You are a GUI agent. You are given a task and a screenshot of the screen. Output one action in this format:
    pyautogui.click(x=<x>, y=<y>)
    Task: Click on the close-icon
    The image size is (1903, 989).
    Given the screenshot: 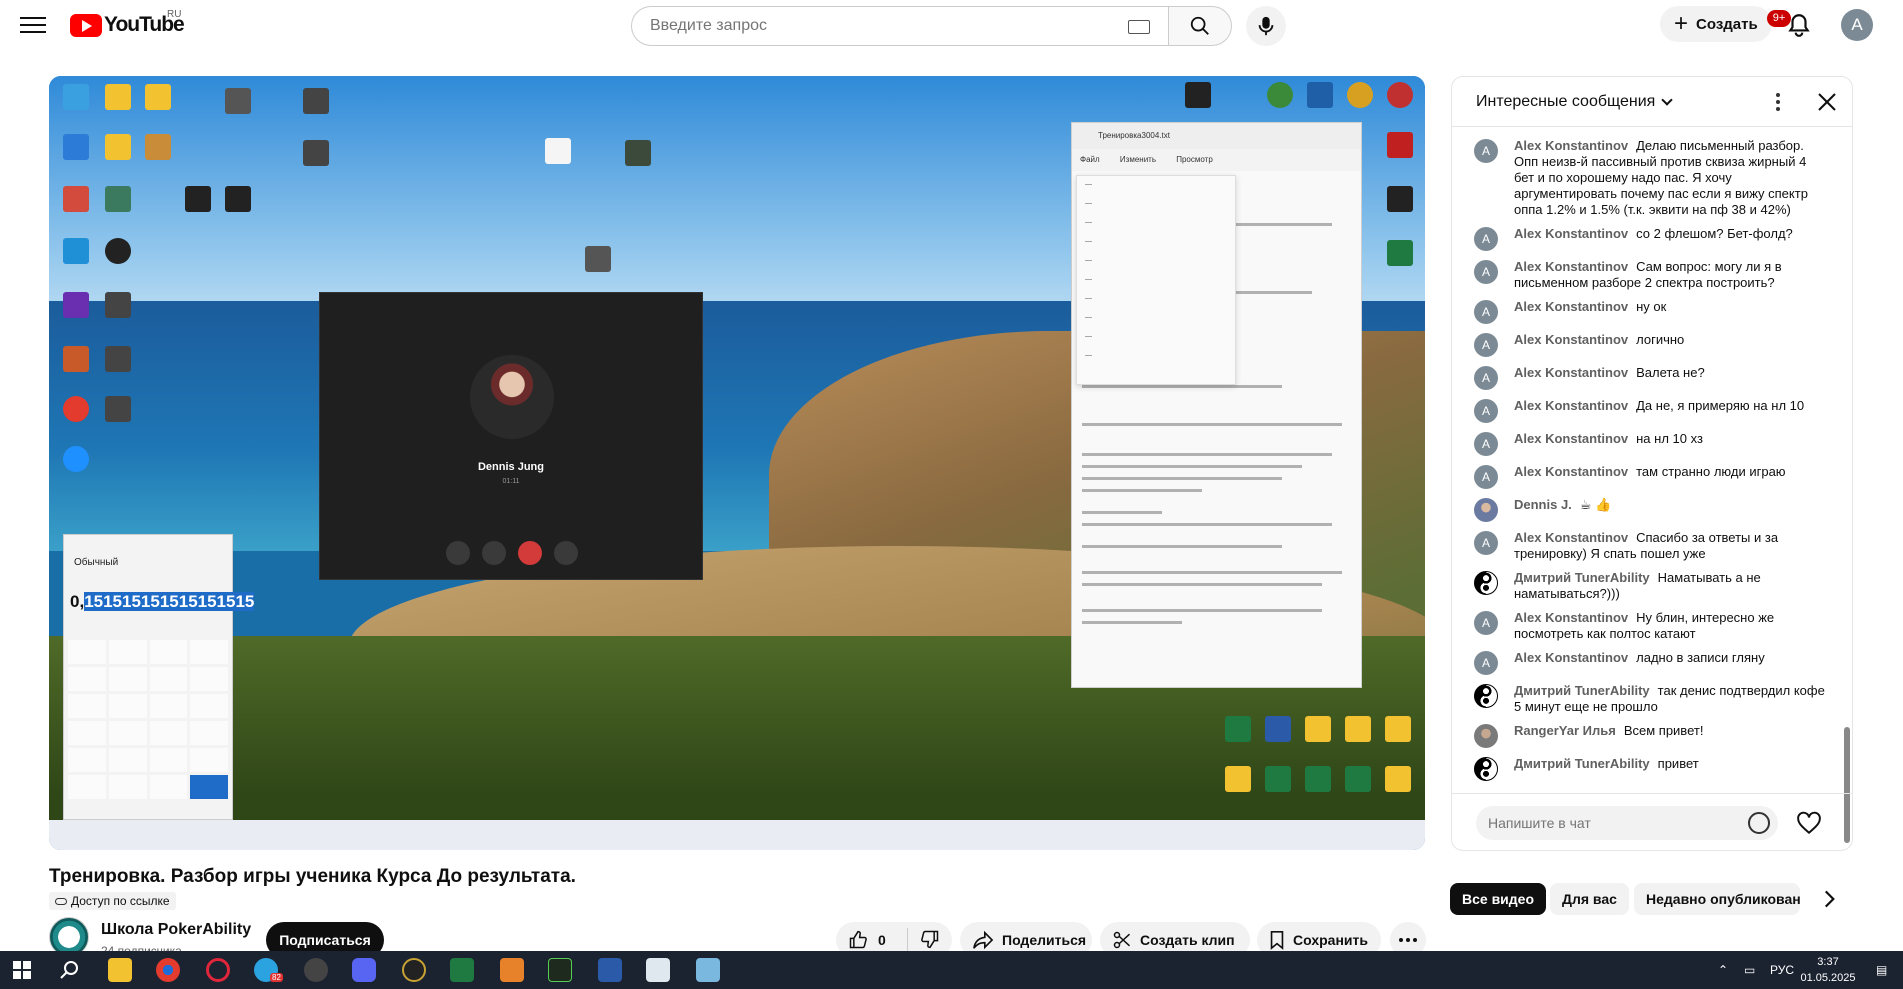 What is the action you would take?
    pyautogui.click(x=1827, y=102)
    